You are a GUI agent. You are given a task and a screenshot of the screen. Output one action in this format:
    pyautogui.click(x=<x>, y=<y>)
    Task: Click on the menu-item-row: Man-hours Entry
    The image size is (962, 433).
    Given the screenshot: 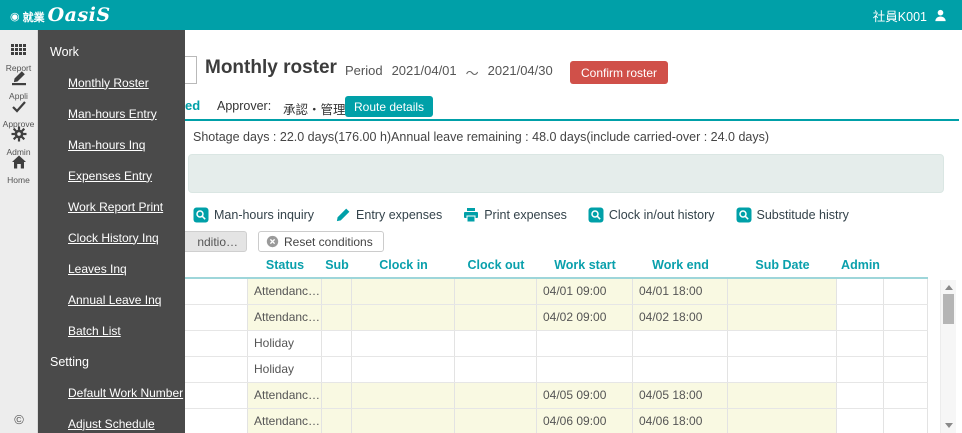 What is the action you would take?
    pyautogui.click(x=111, y=113)
    